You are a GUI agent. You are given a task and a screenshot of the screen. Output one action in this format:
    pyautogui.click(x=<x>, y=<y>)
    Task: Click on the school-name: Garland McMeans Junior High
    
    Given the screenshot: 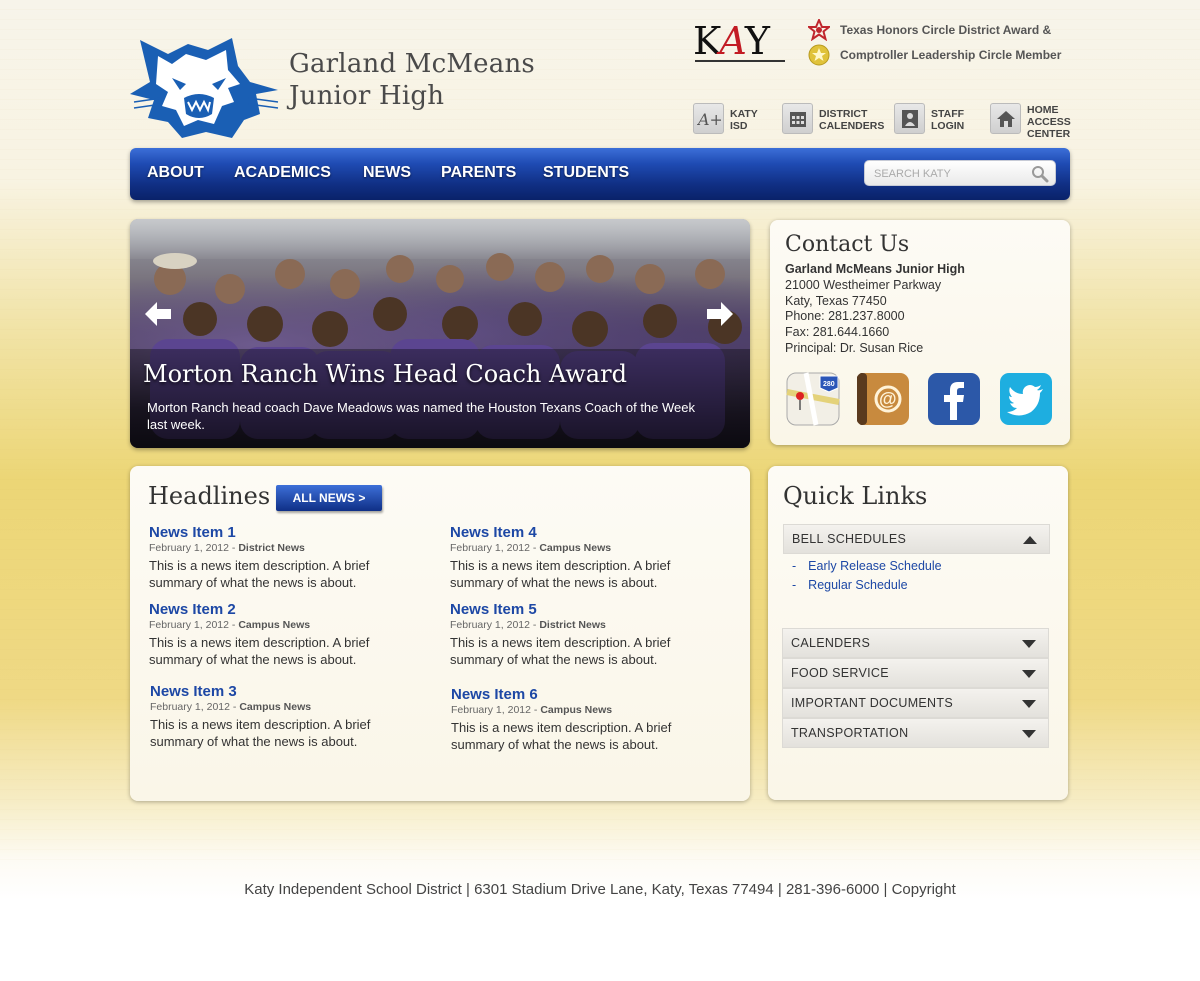 What is the action you would take?
    pyautogui.click(x=412, y=80)
    